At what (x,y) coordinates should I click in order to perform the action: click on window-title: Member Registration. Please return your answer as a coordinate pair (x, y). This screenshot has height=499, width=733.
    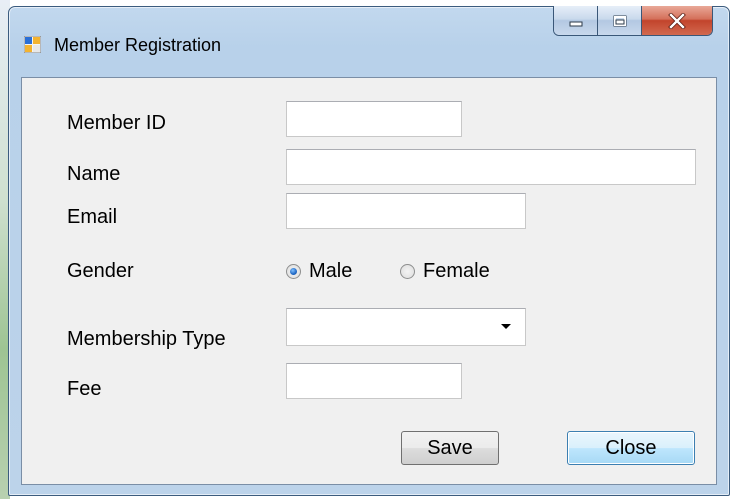
    Looking at the image, I should click on (138, 45).